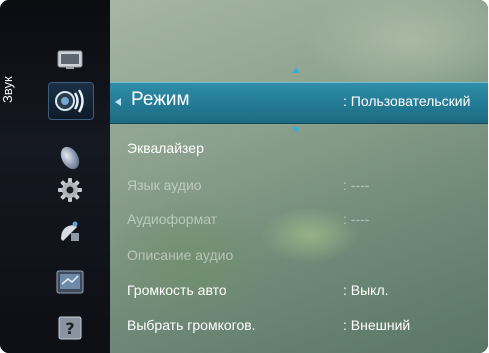  I want to click on input-icon, so click(70, 232).